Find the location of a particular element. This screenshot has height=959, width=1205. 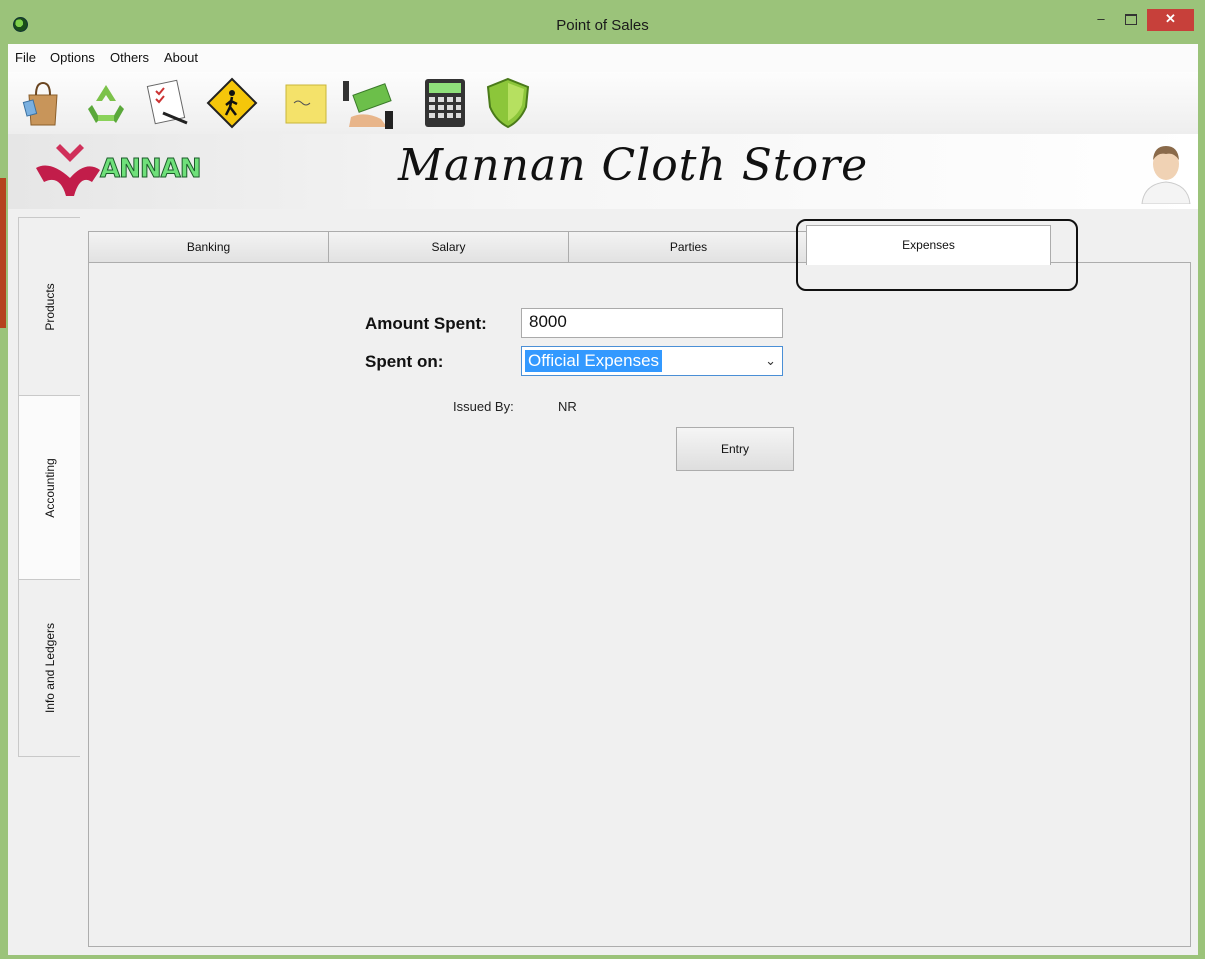

spent-on-selected-value: Official Expenses is located at coordinates (594, 361).